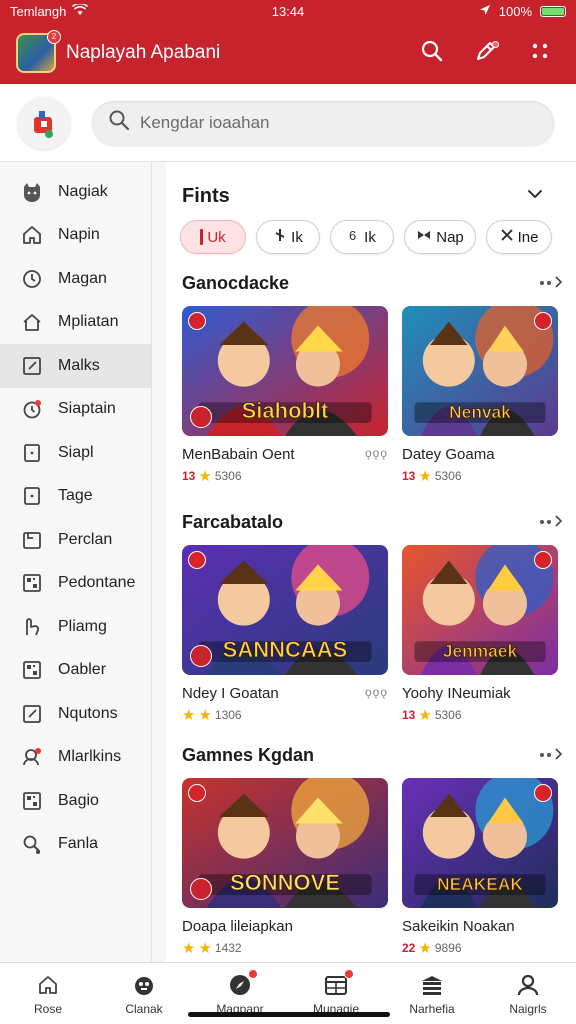  What do you see at coordinates (75, 366) in the screenshot?
I see `sidebar-item-malks: Malks` at bounding box center [75, 366].